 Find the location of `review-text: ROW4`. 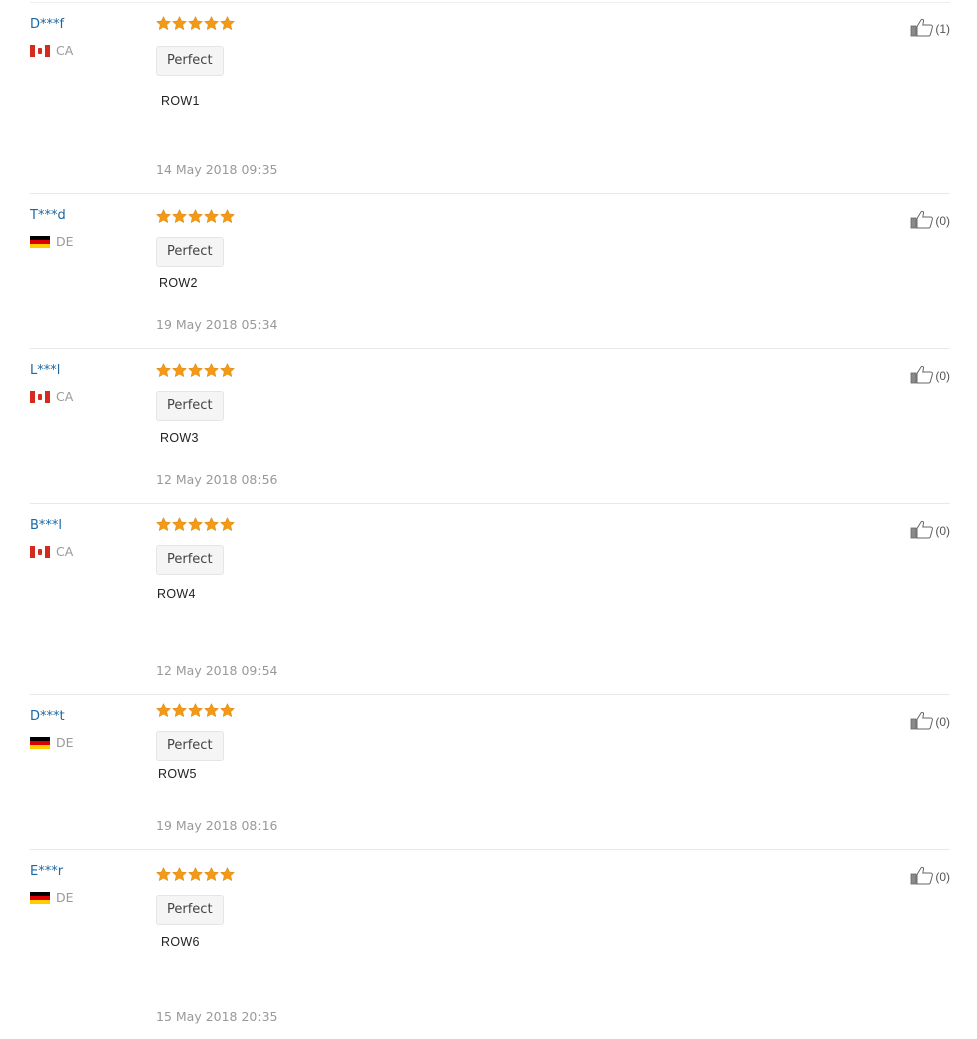

review-text: ROW4 is located at coordinates (176, 594).